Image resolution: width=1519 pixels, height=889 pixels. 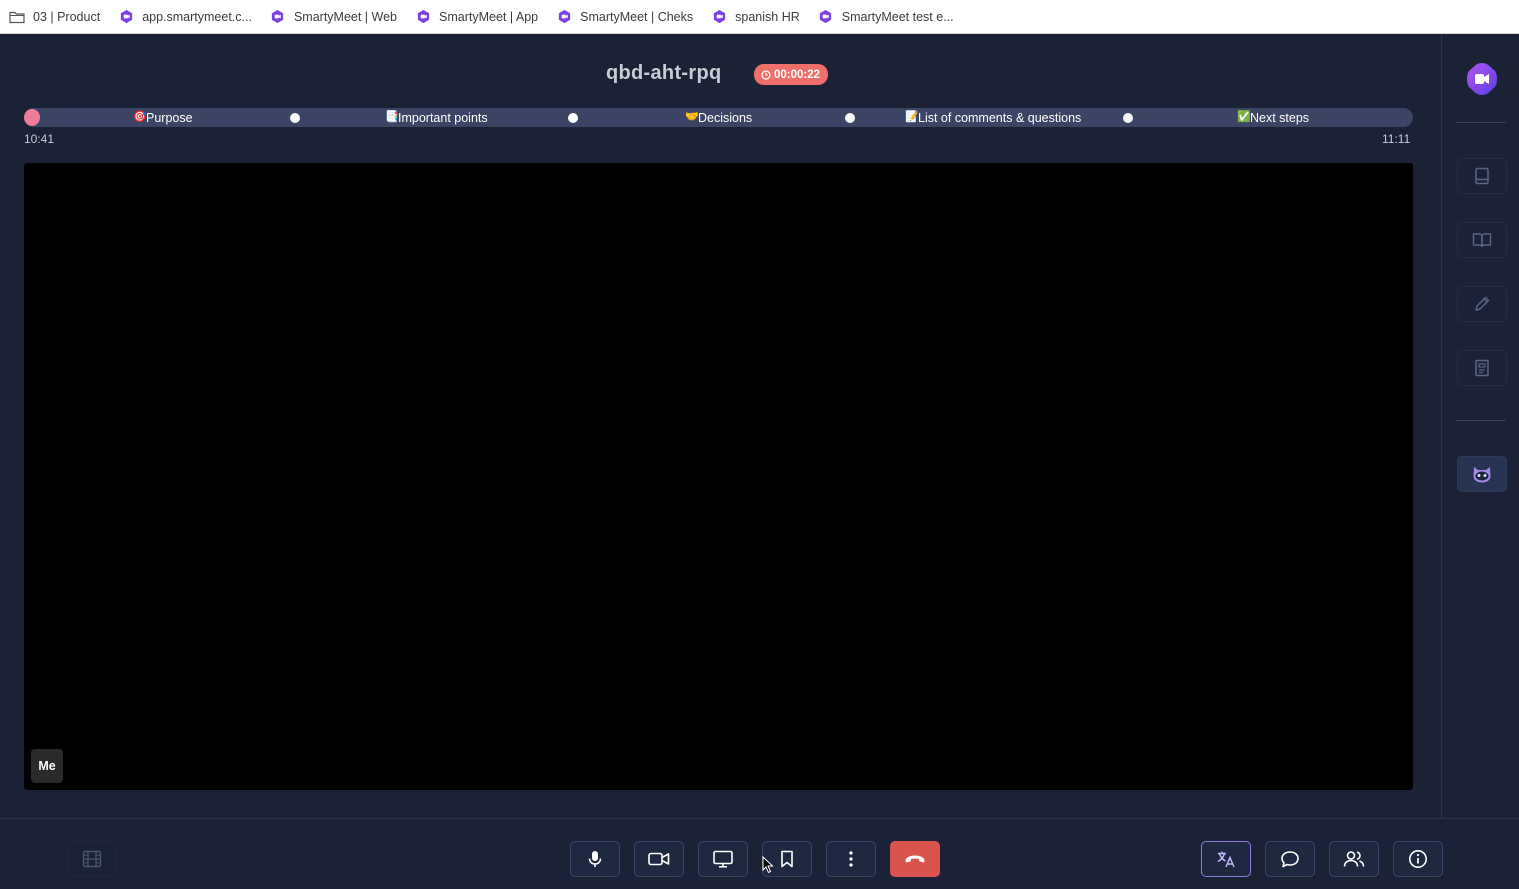 I want to click on bookmark-label: SmartyMeet | Web, so click(x=345, y=16).